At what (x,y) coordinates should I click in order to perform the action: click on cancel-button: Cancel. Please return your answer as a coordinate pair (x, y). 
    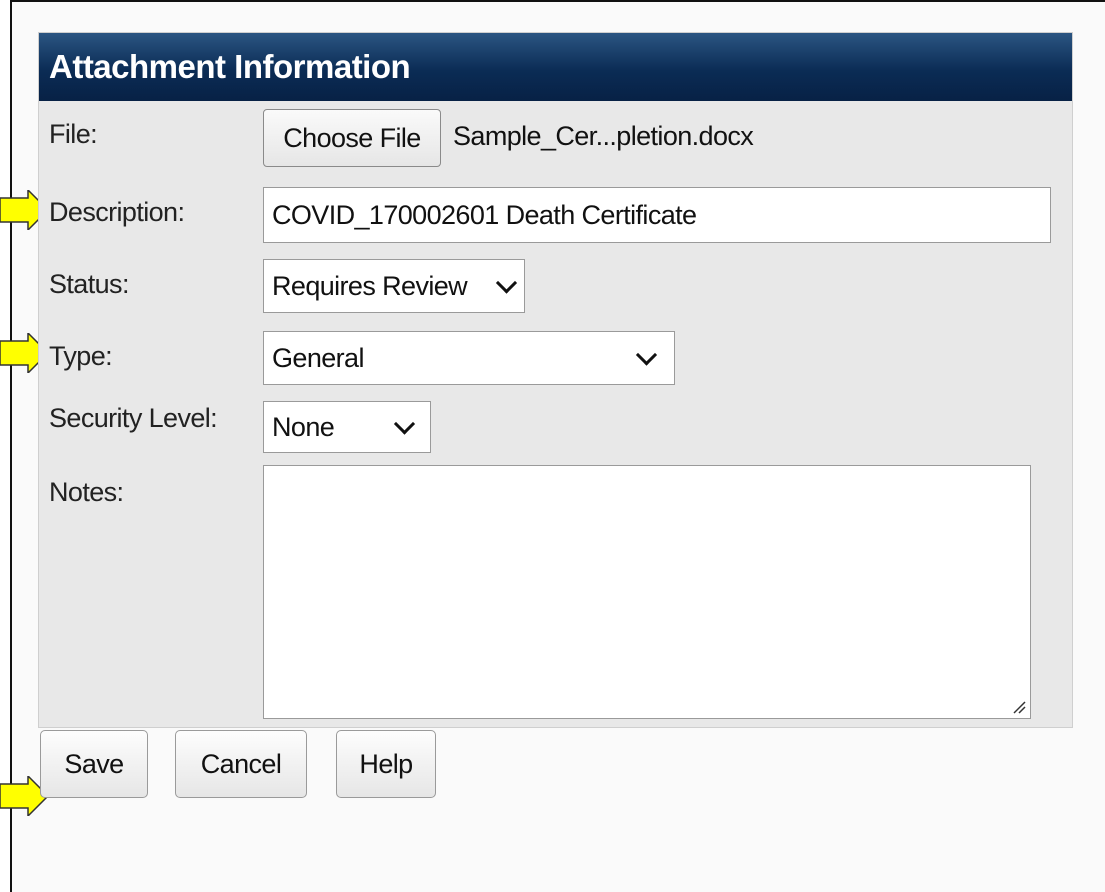
    Looking at the image, I should click on (241, 764).